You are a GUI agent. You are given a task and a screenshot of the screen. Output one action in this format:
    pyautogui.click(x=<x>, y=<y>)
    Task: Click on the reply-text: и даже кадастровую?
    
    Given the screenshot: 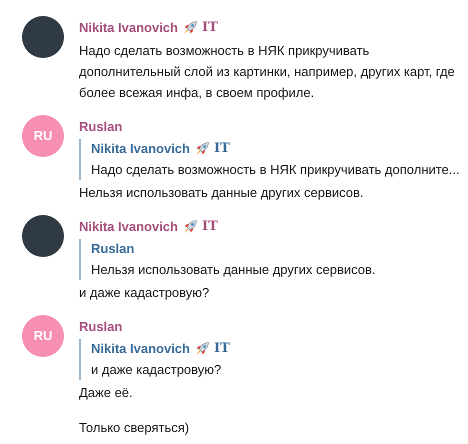 What is the action you would take?
    pyautogui.click(x=156, y=370)
    